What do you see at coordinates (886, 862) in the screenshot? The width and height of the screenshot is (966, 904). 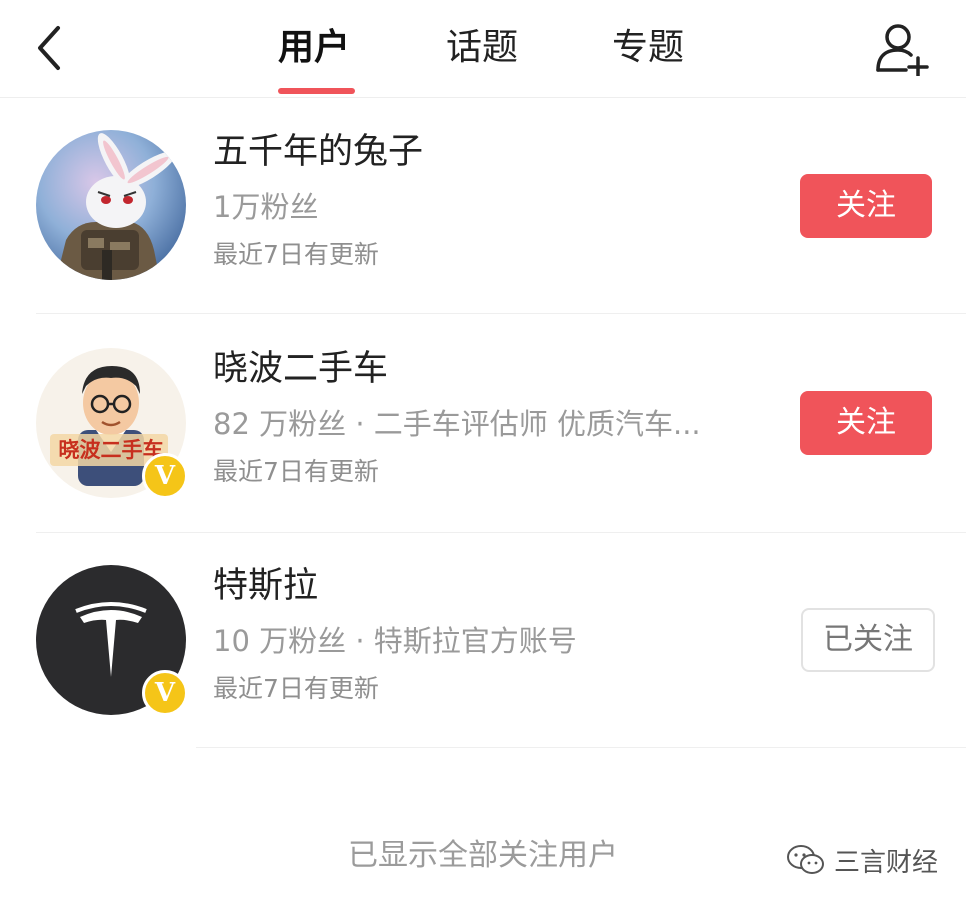 I see `watermark-text: 三言财经` at bounding box center [886, 862].